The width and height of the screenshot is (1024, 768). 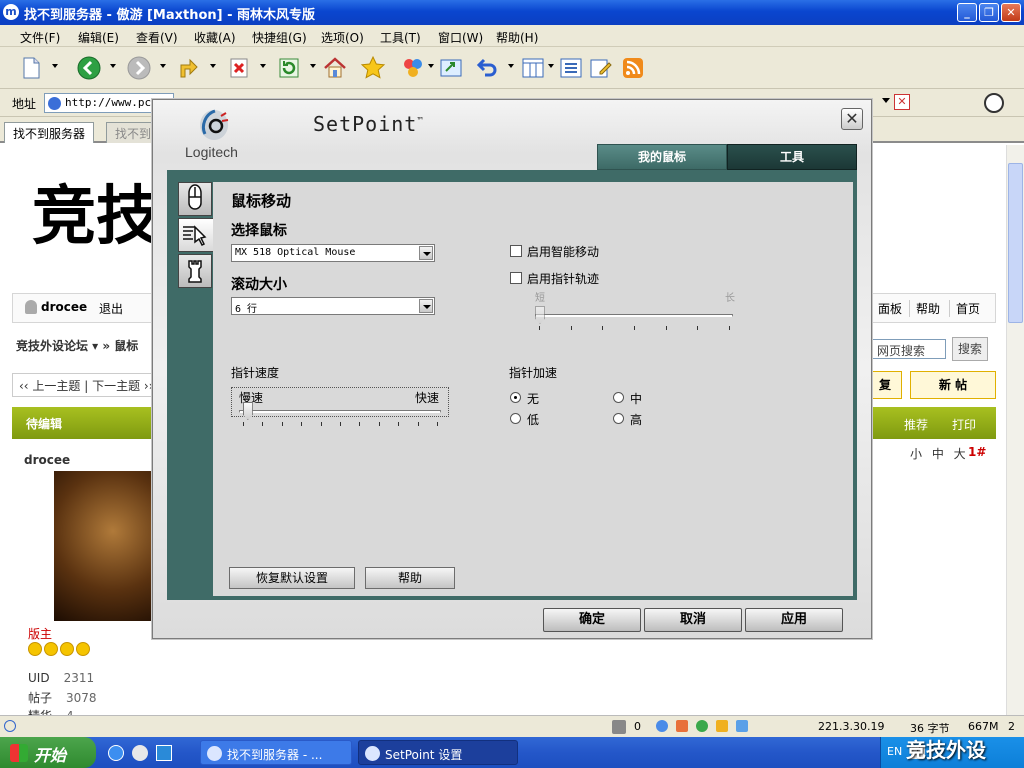 I want to click on menu-edit: 编辑(E), so click(x=98, y=37).